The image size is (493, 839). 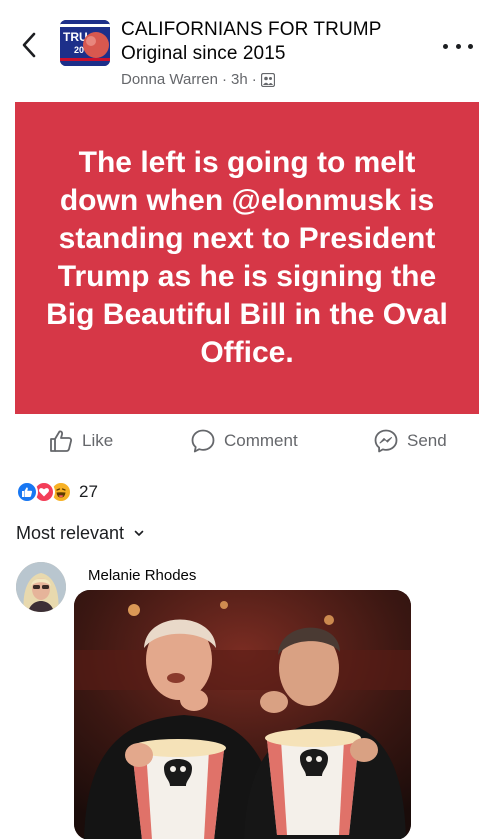 I want to click on comment-sort-dropdown: Most relevant, so click(x=80, y=533).